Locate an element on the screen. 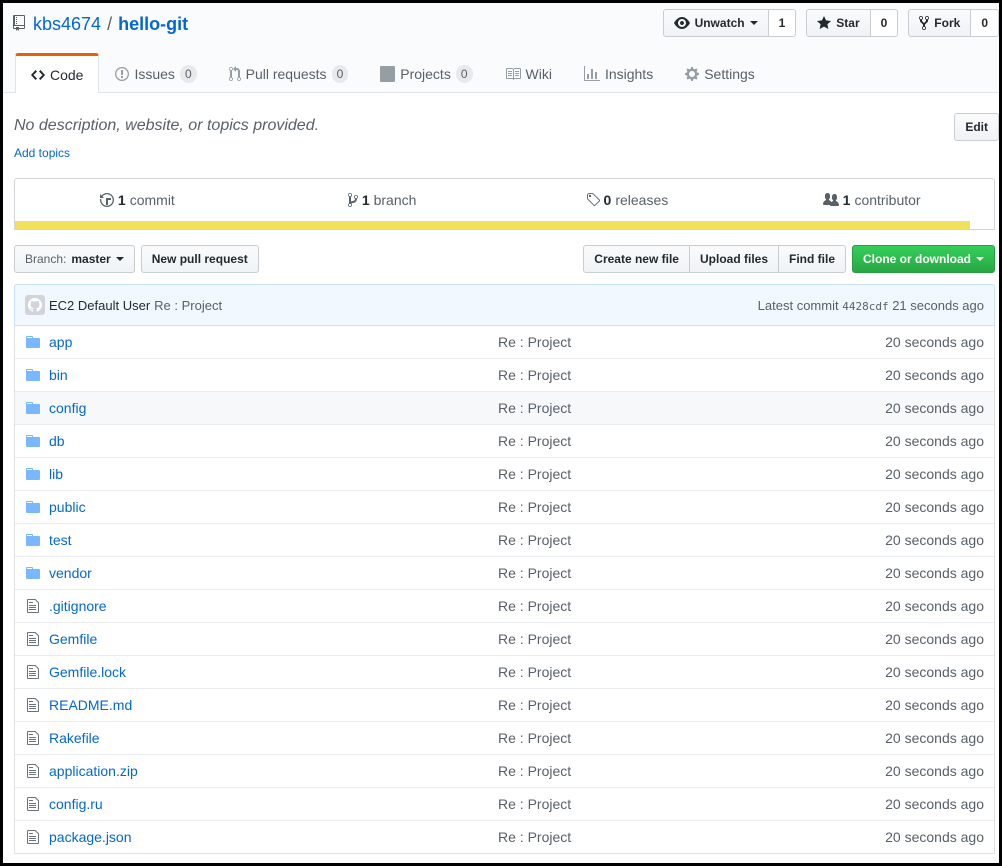  file-name-link: application.zip is located at coordinates (271, 771).